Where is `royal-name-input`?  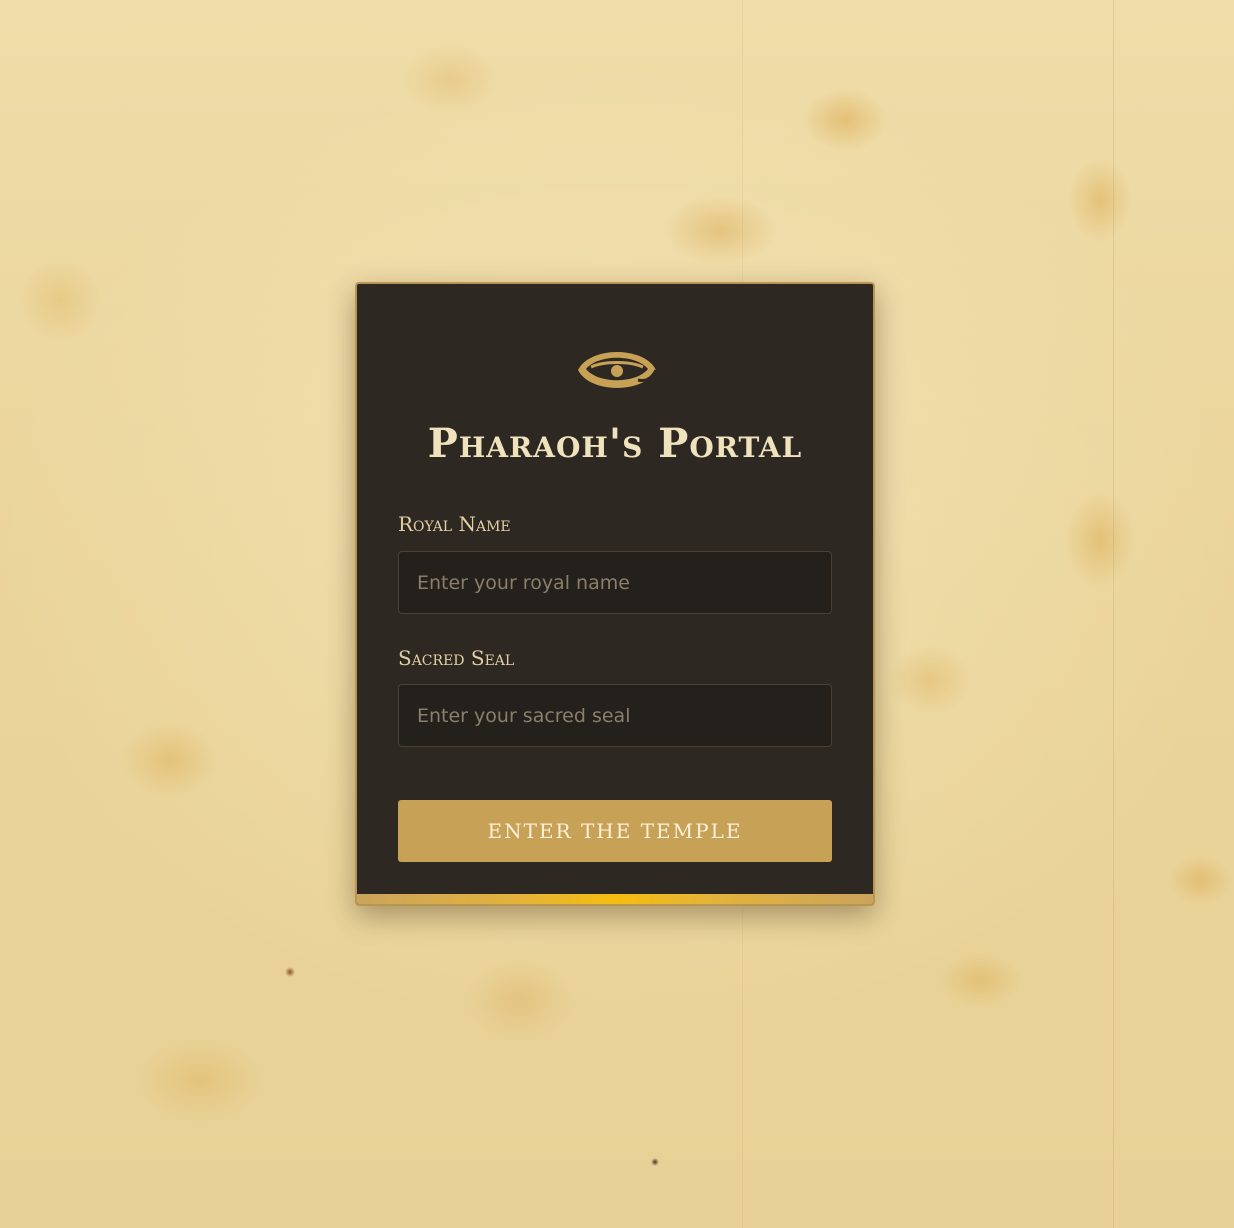
royal-name-input is located at coordinates (615, 582).